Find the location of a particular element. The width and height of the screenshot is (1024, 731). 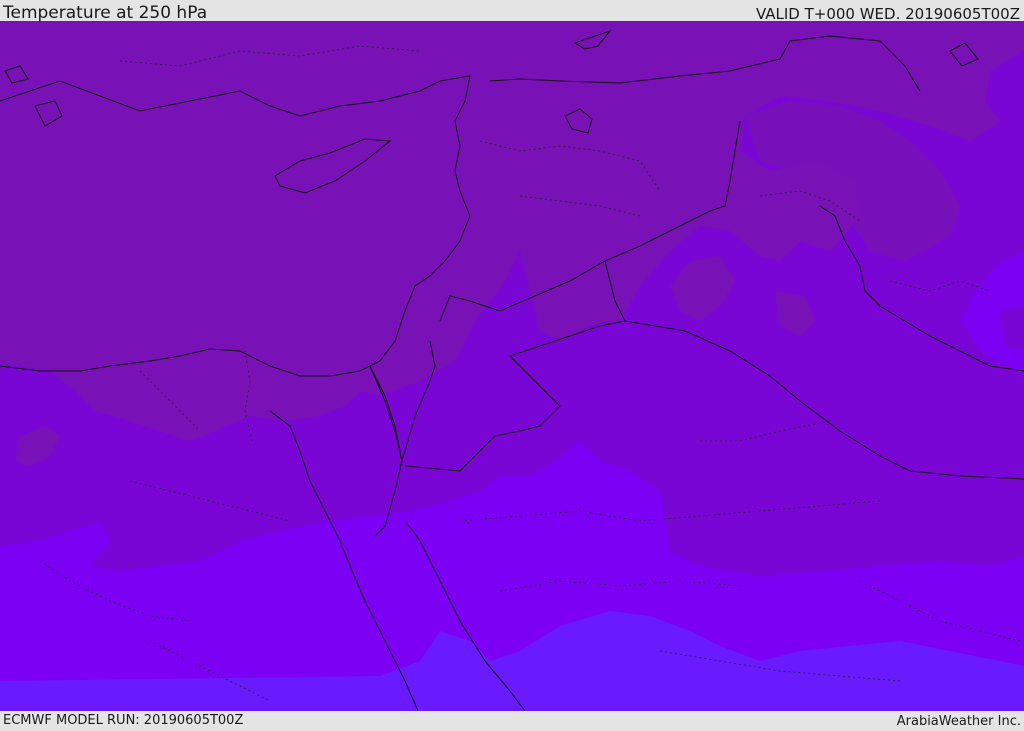

model-run-label: ECMWF MODEL RUN: 20190605T00Z is located at coordinates (123, 720).